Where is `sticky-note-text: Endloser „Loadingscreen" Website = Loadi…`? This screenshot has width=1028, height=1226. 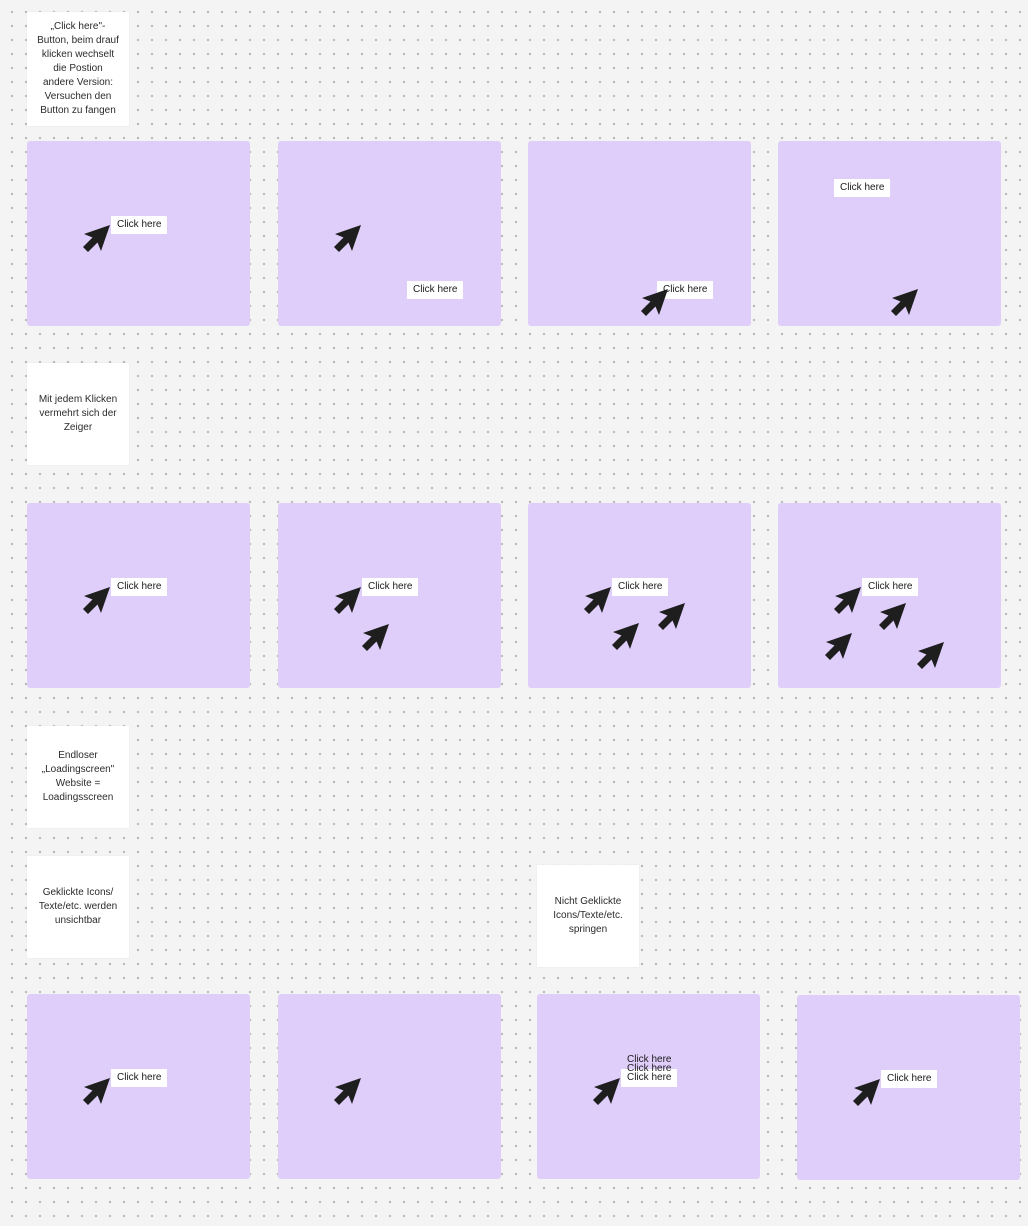 sticky-note-text: Endloser „Loadingscreen" Website = Loadi… is located at coordinates (78, 776).